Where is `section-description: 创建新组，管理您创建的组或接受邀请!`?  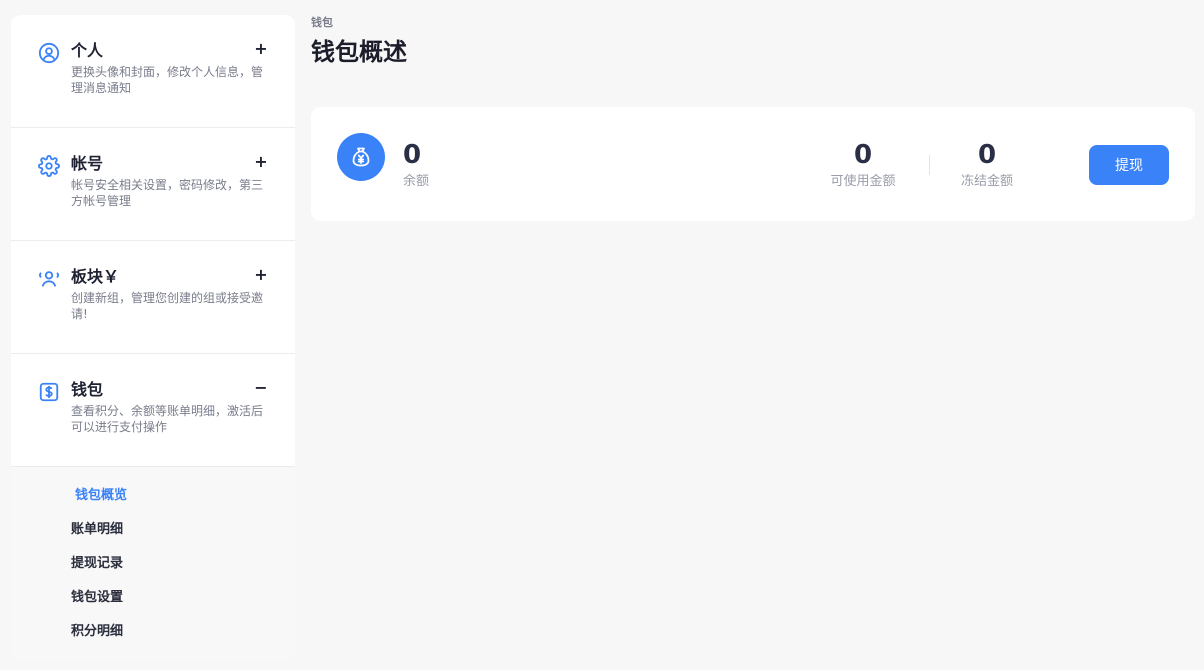 section-description: 创建新组，管理您创建的组或接受邀请! is located at coordinates (167, 306).